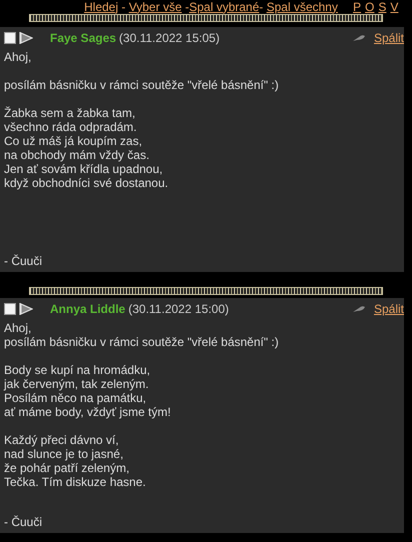 The width and height of the screenshot is (412, 542). I want to click on poem-paragraph: Body se kupí na hromádku, jak červeným, tak zeleným. Posílám něco na památku, ať máme body, vždyť jsme tým!, so click(88, 391).